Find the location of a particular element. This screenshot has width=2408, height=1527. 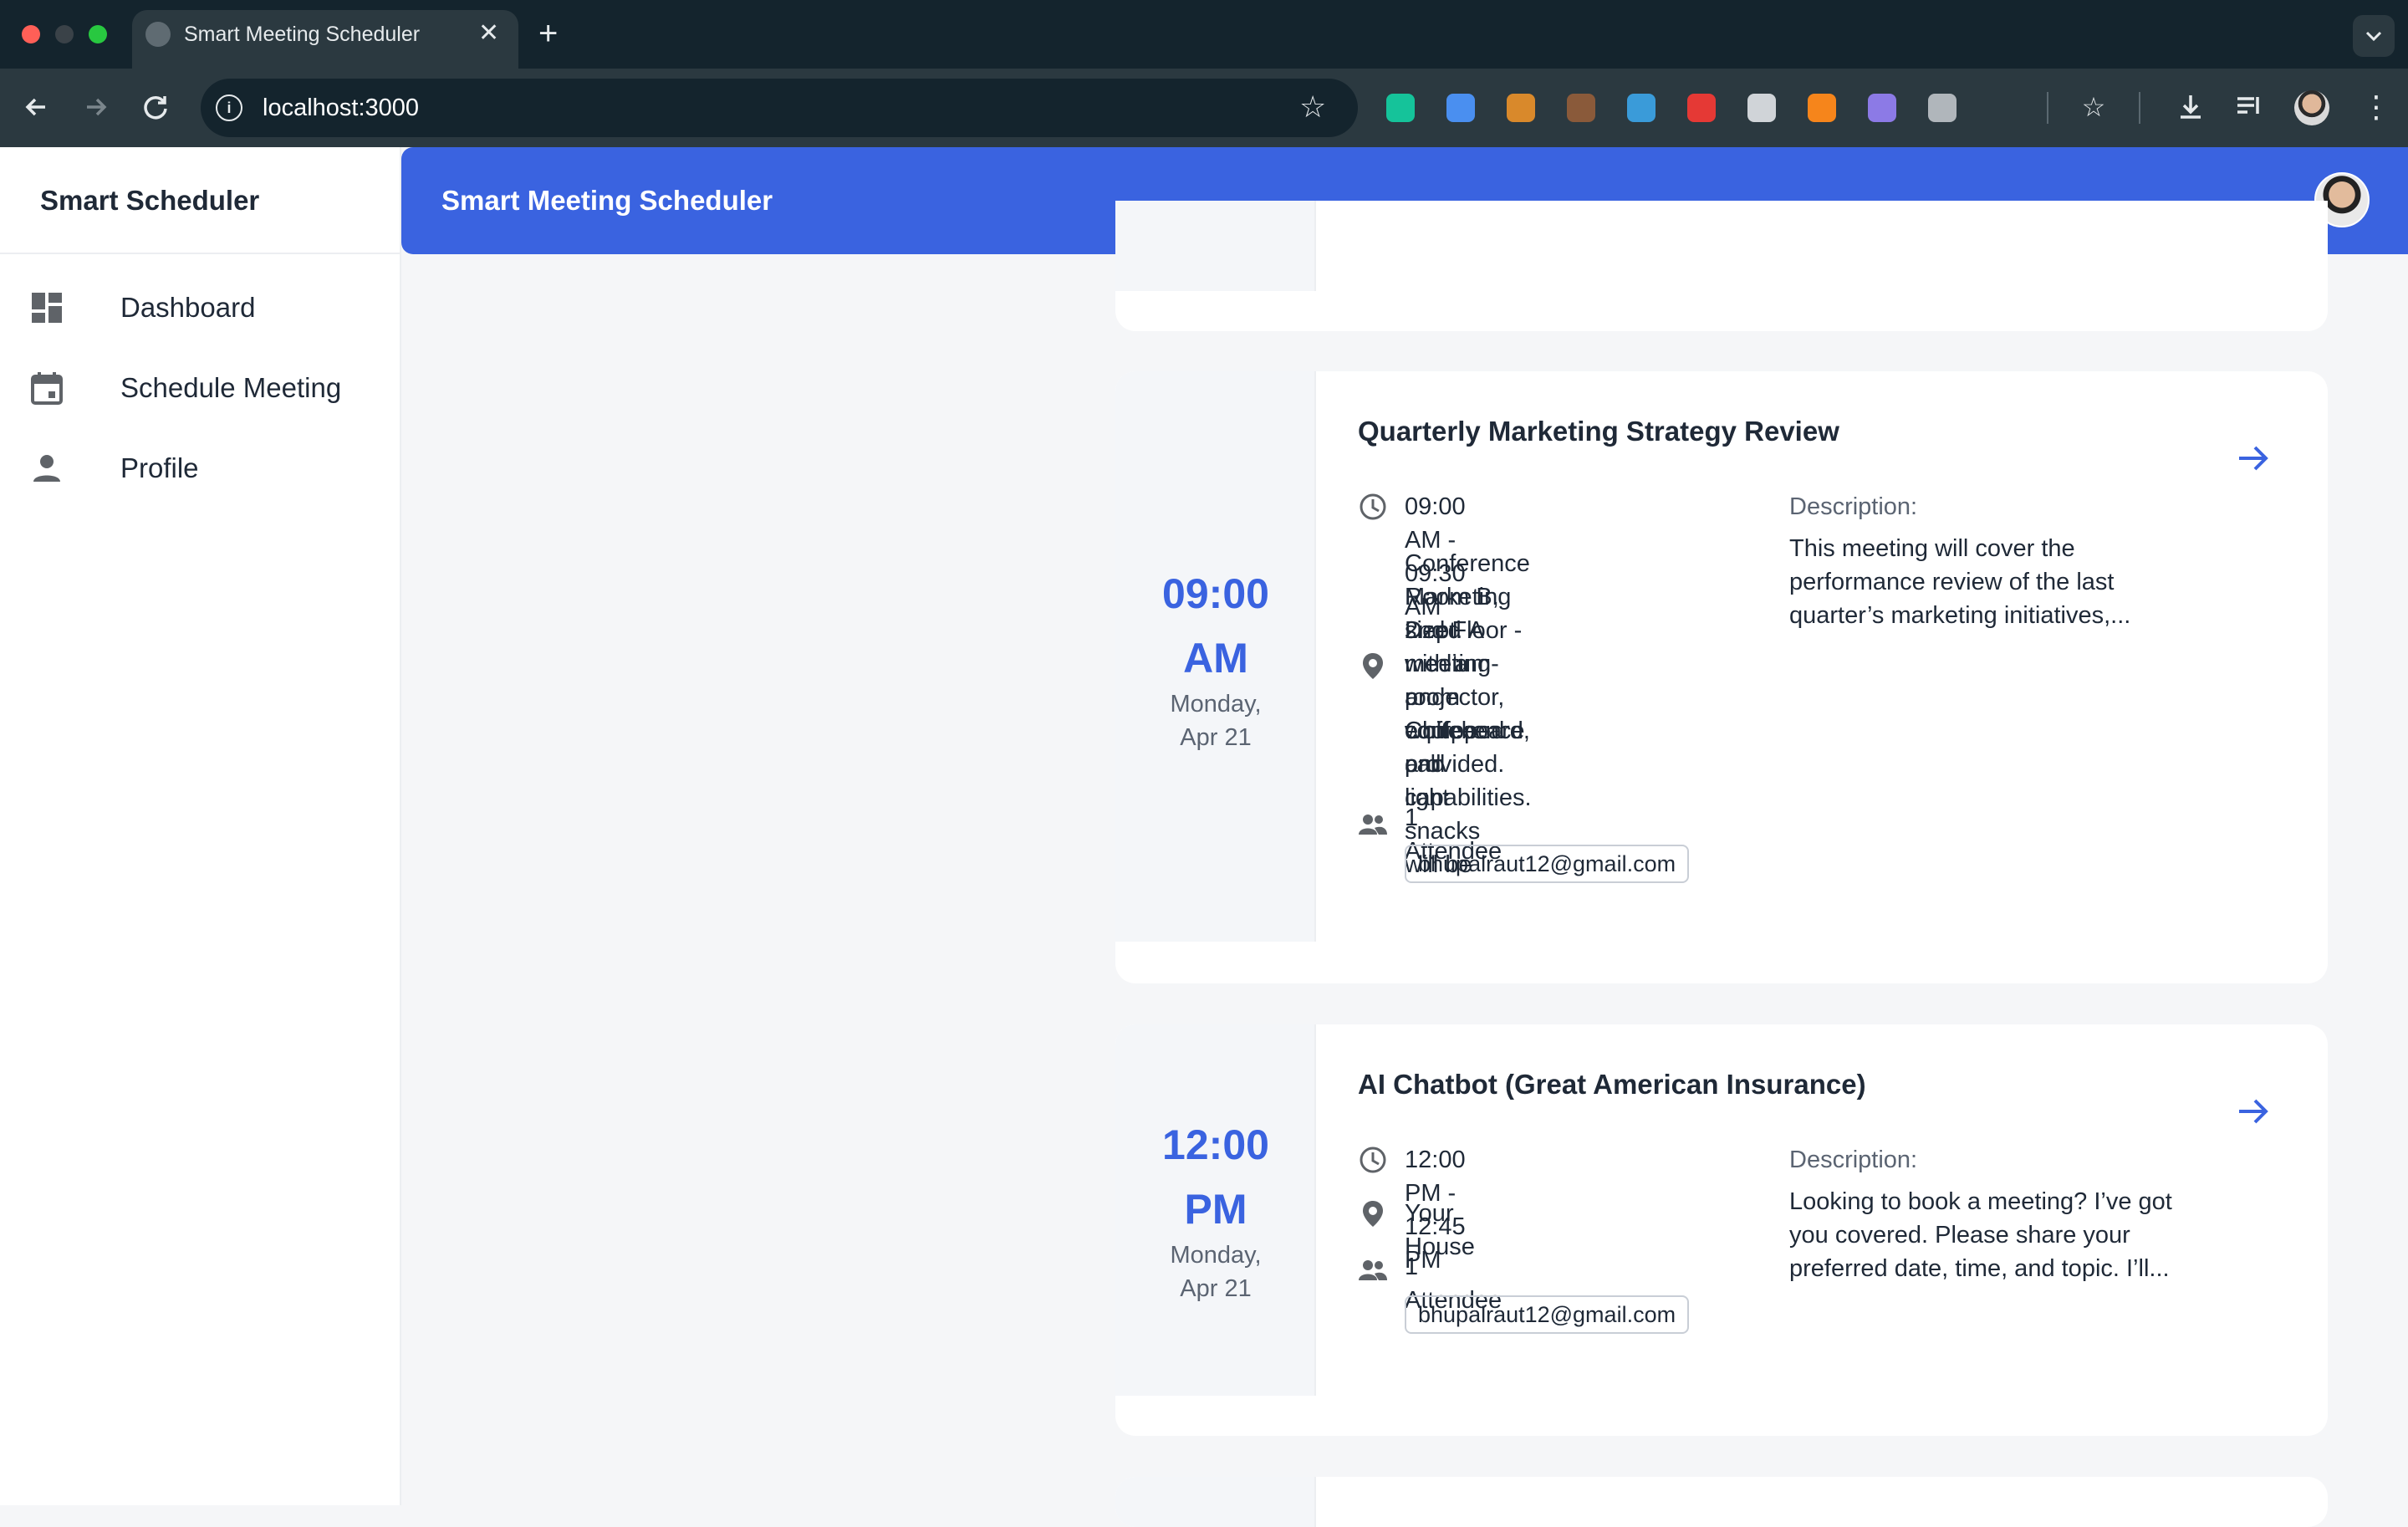

meeting-start-ampm: PM is located at coordinates (1215, 1209).